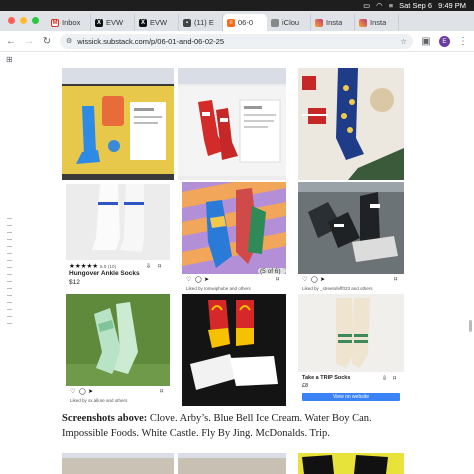  I want to click on scrollbar-handle, so click(470, 326).